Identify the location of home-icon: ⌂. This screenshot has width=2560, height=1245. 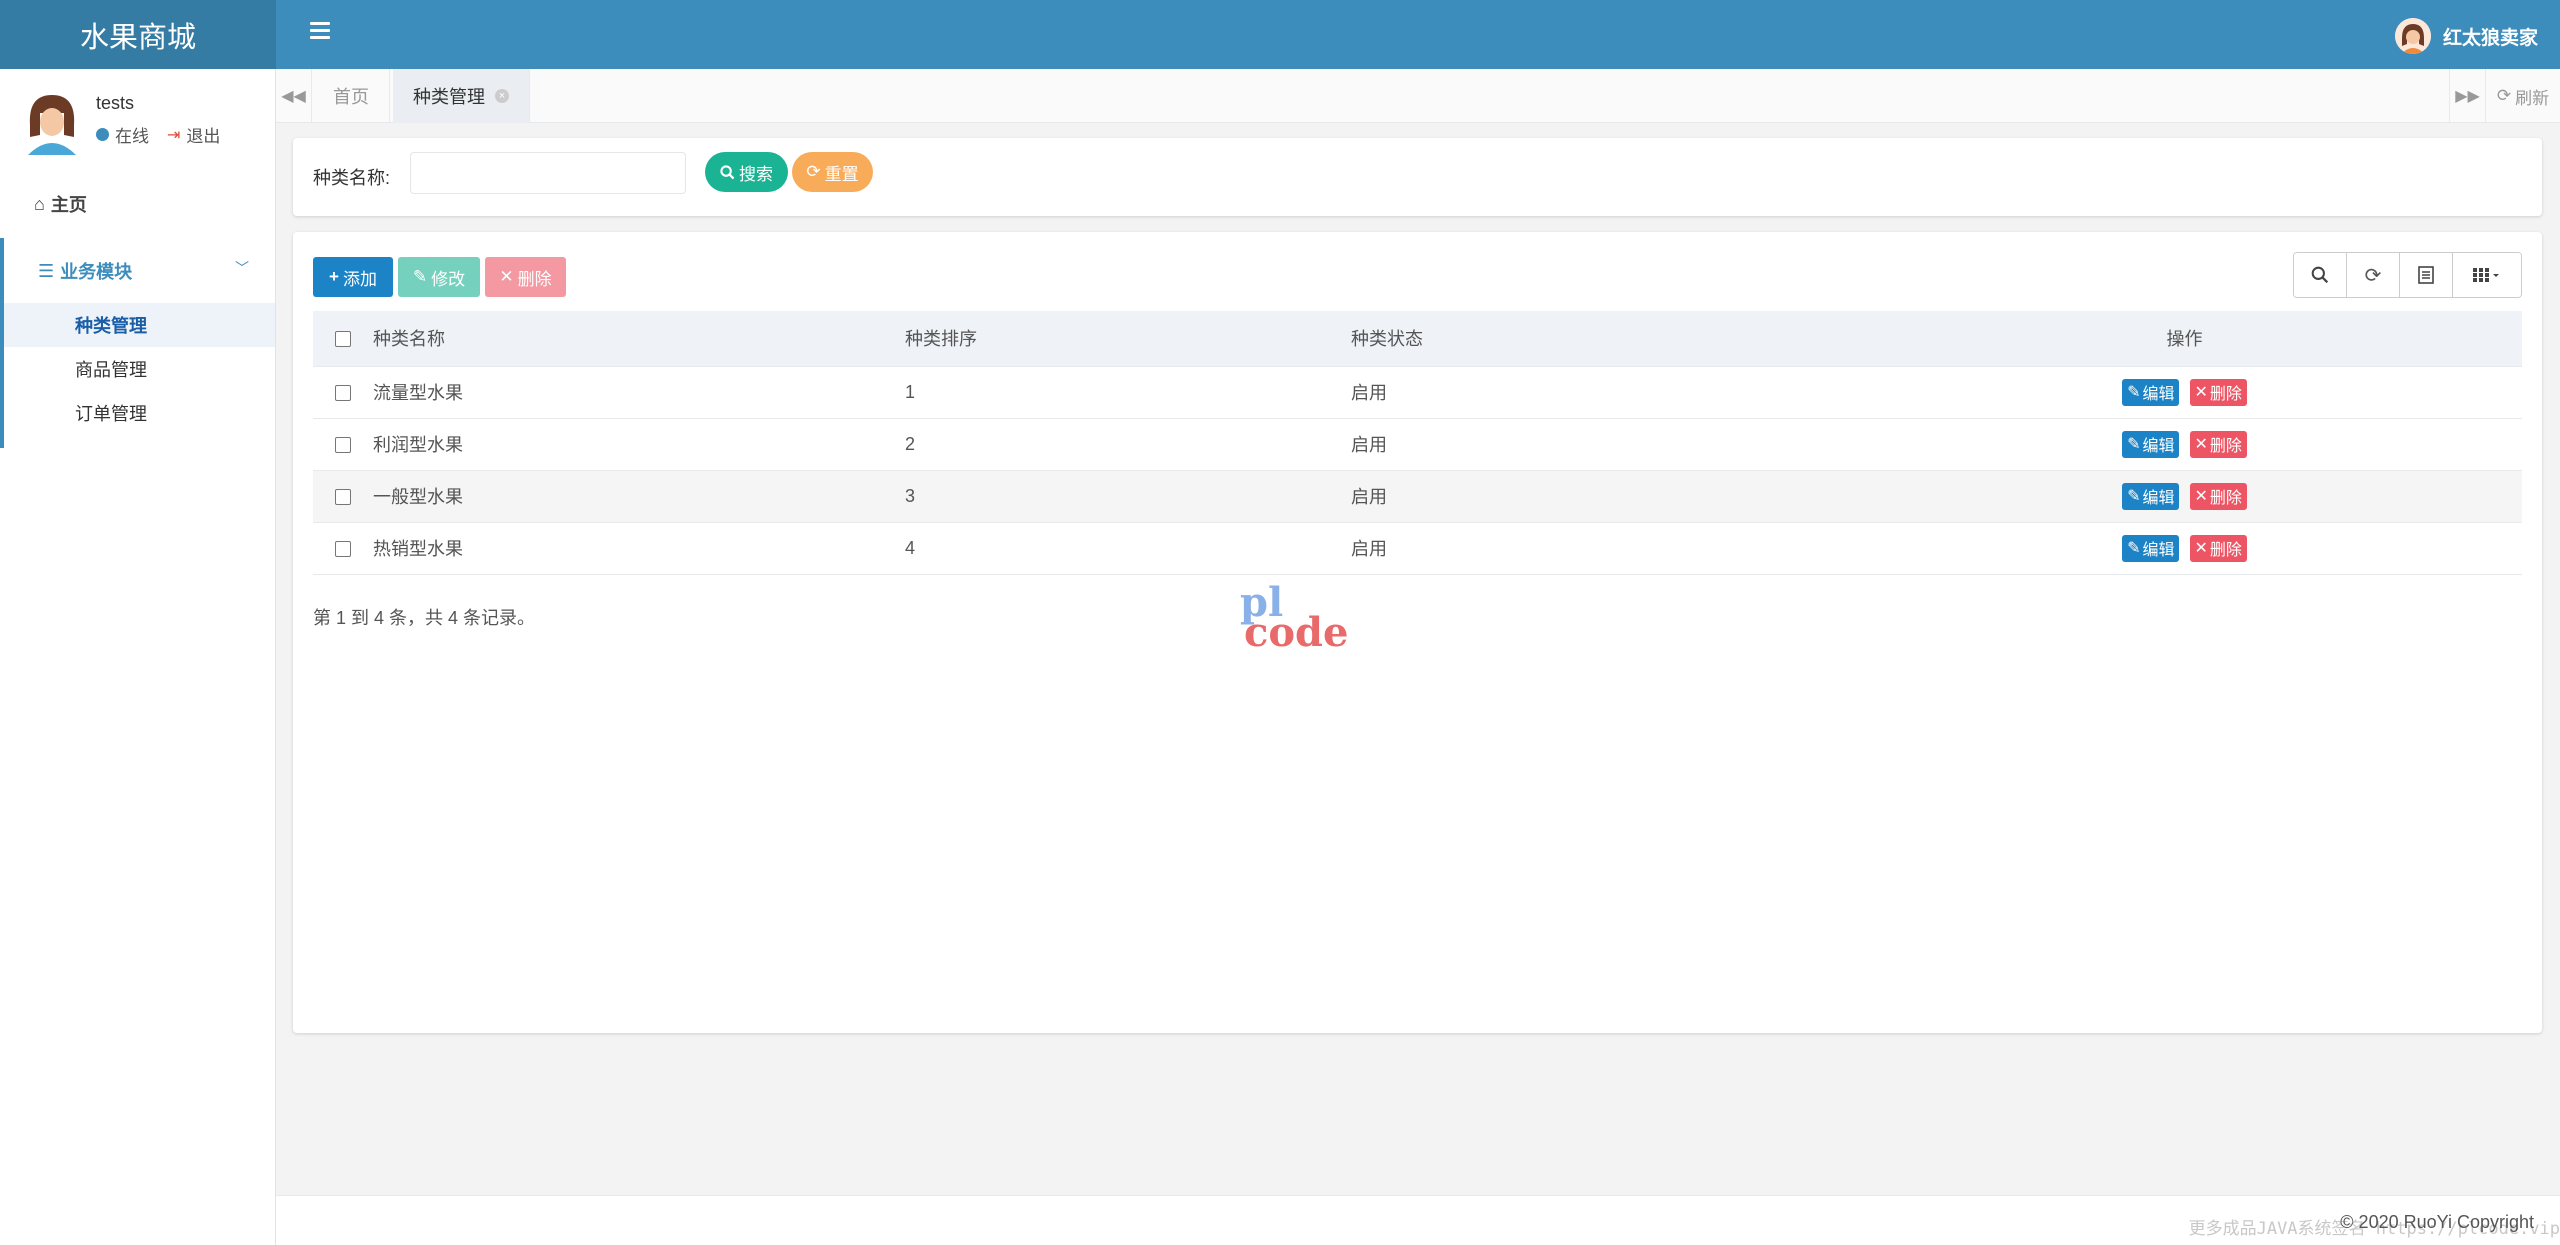
(39, 203).